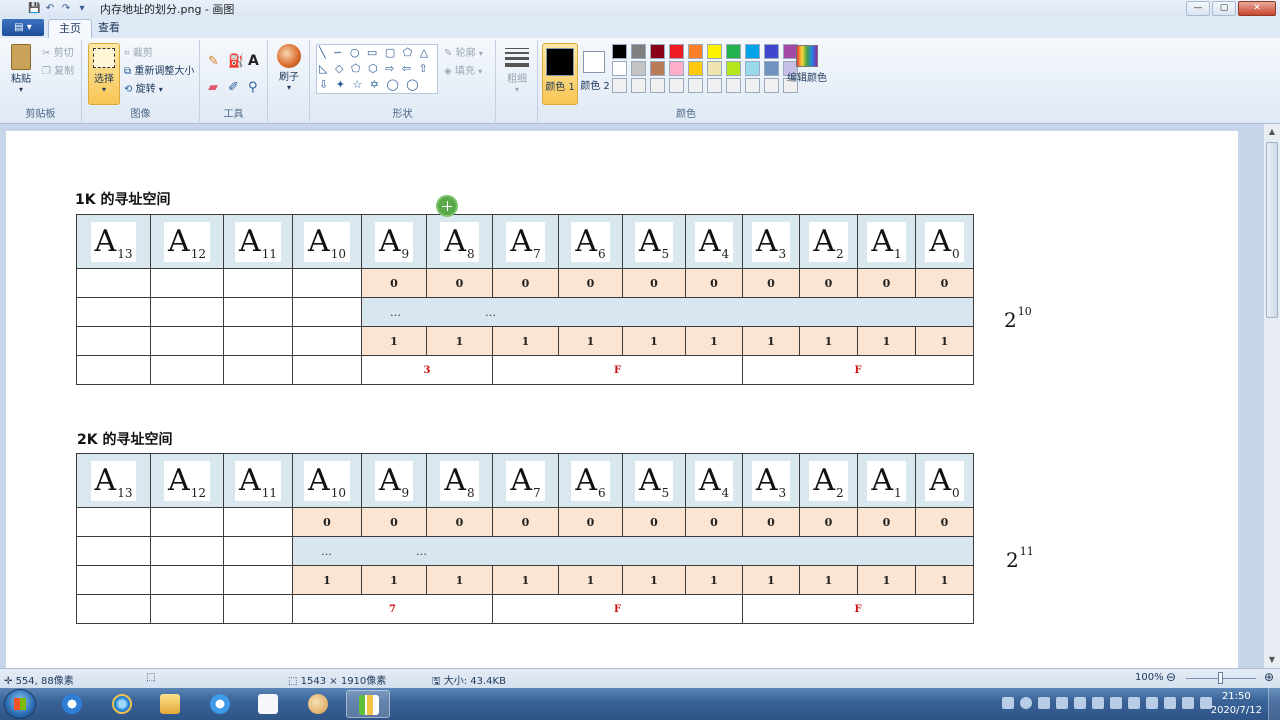 The image size is (1280, 720). I want to click on eraser-icon: ▰, so click(213, 87).